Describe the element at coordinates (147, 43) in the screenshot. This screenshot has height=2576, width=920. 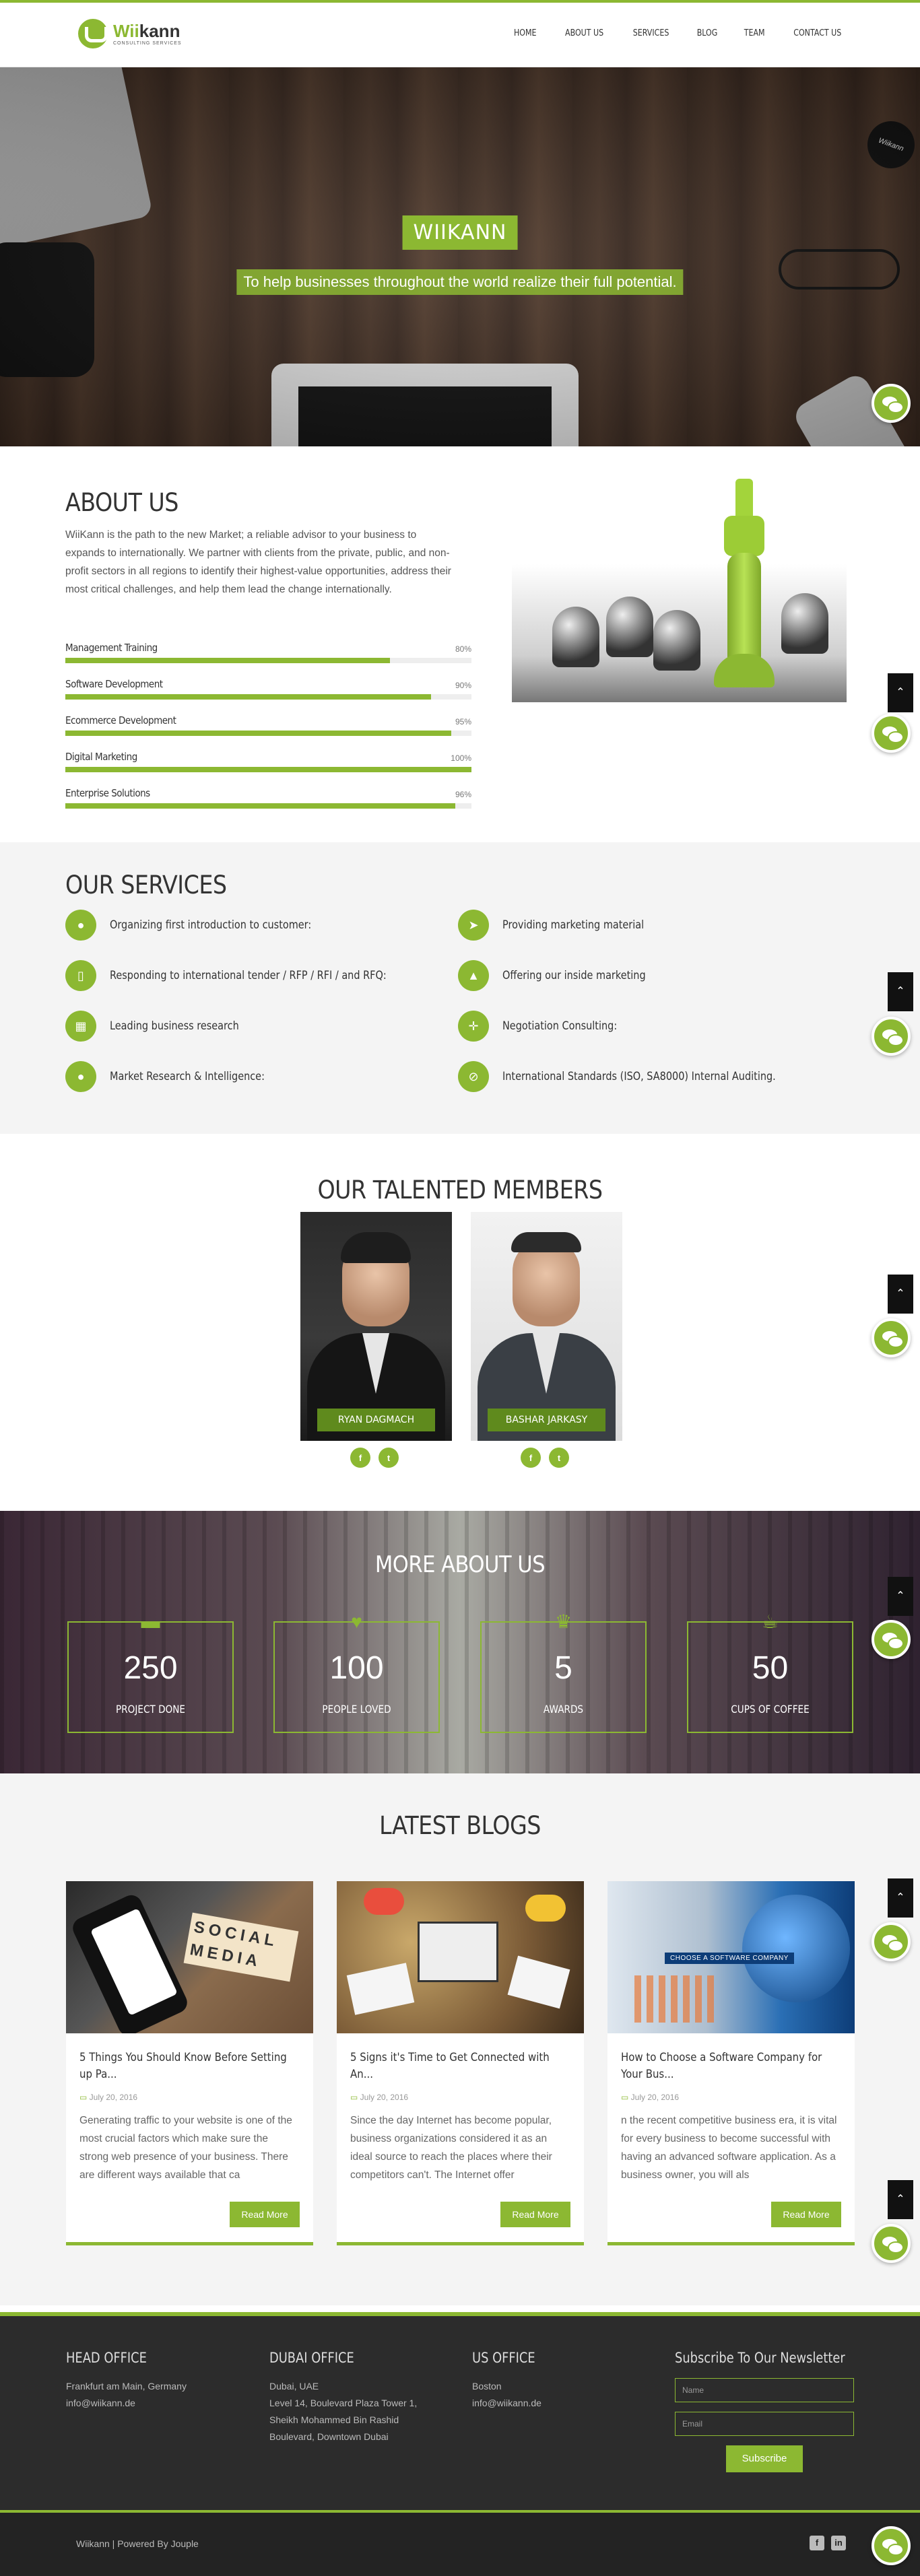
I see `logo-tagline: CONSULTING SERVICES` at that location.